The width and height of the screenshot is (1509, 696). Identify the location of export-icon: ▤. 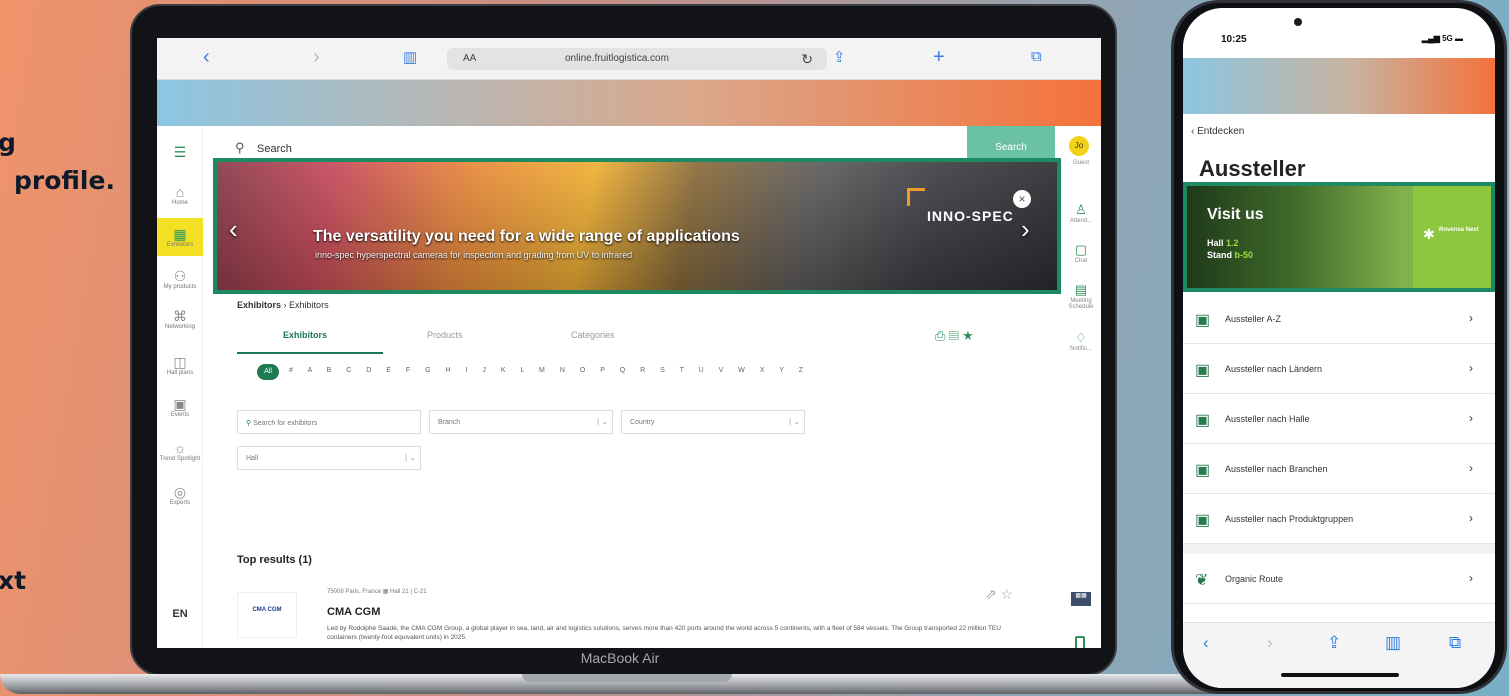
(954, 335).